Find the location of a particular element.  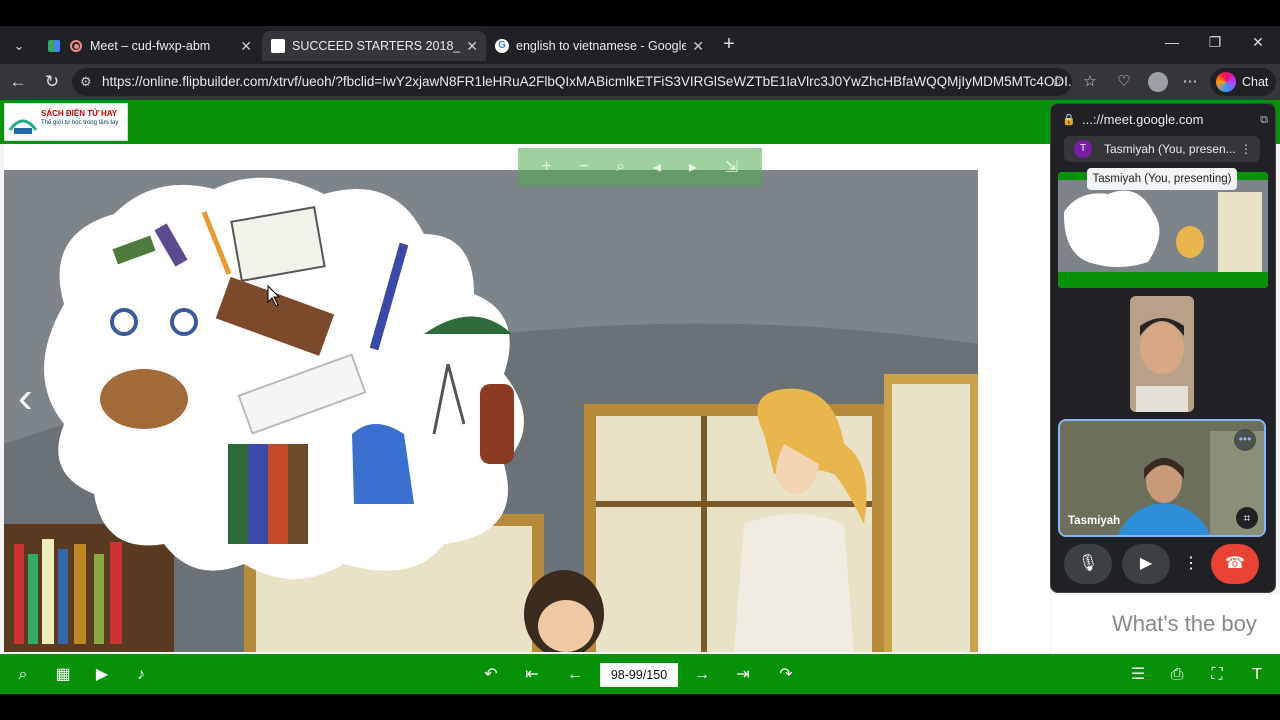

brand-tagline: Thế giới tự học trong tầm tay is located at coordinates (80, 123).